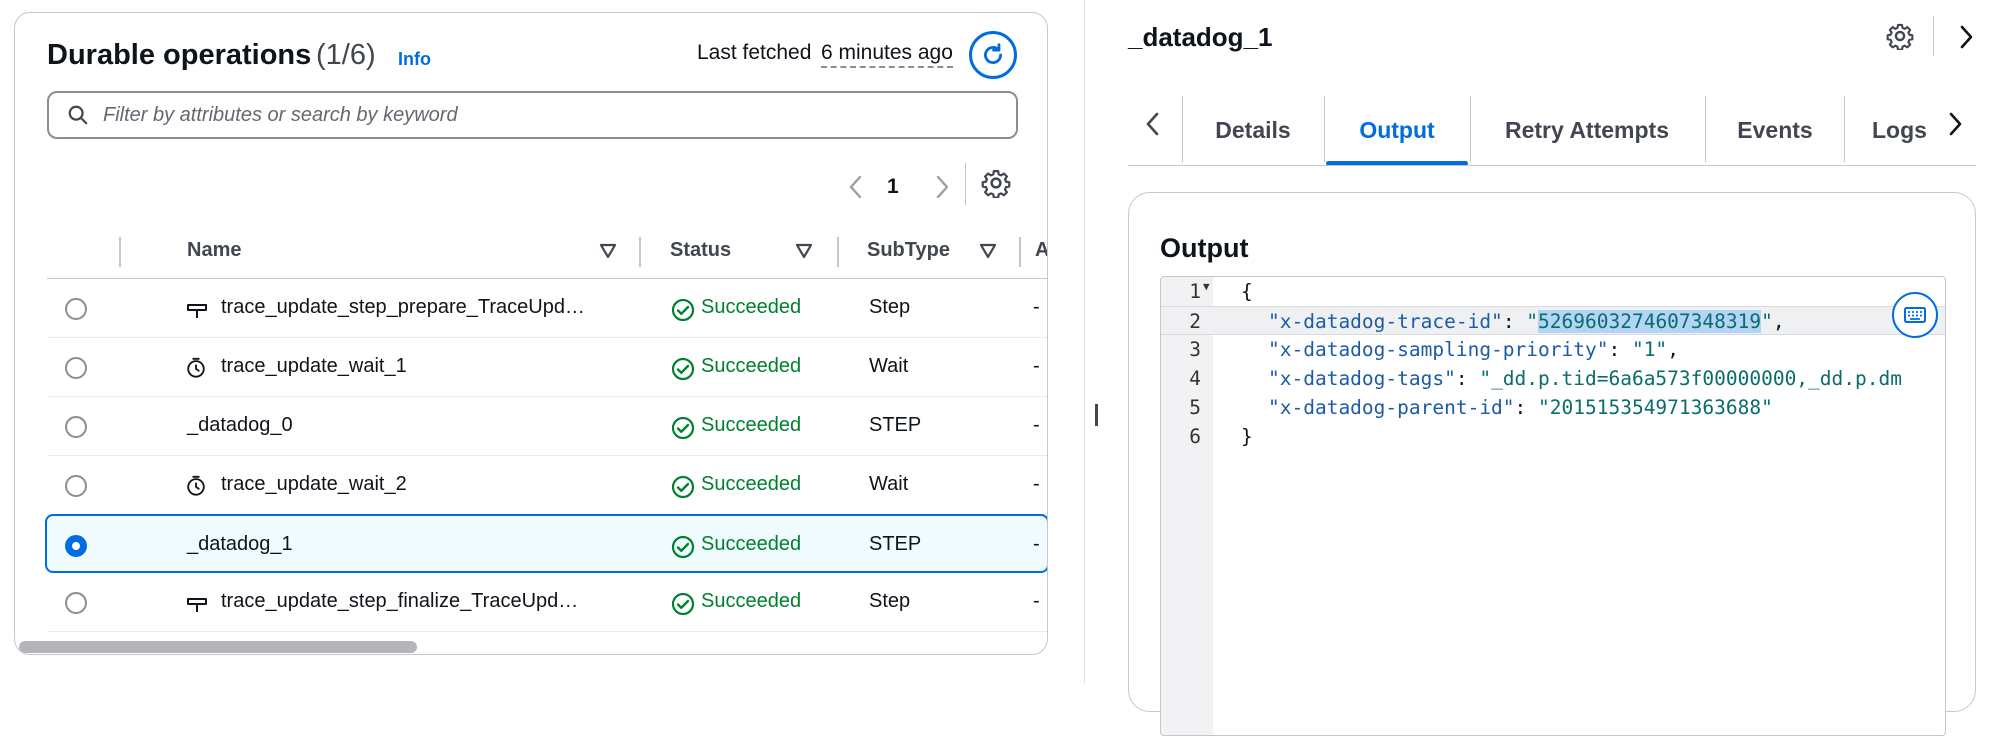 The height and width of the screenshot is (736, 1999). I want to click on refresh-button, so click(993, 55).